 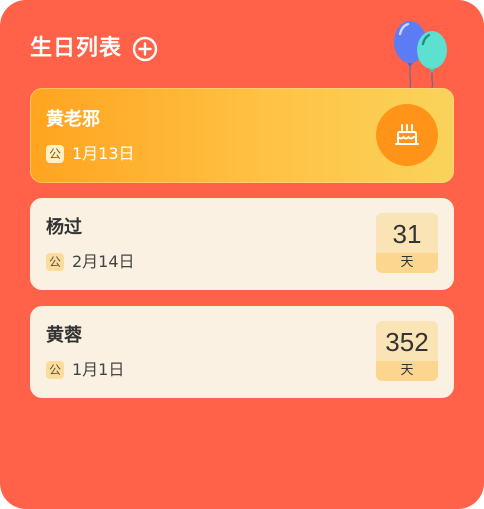 What do you see at coordinates (76, 48) in the screenshot?
I see `widget-title: 生日列表` at bounding box center [76, 48].